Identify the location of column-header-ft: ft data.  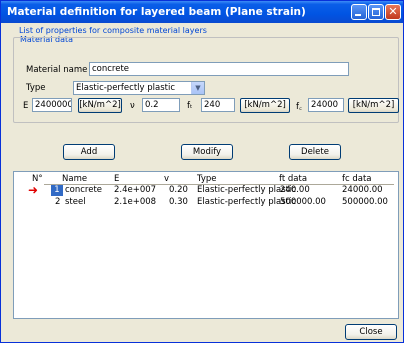
(293, 179).